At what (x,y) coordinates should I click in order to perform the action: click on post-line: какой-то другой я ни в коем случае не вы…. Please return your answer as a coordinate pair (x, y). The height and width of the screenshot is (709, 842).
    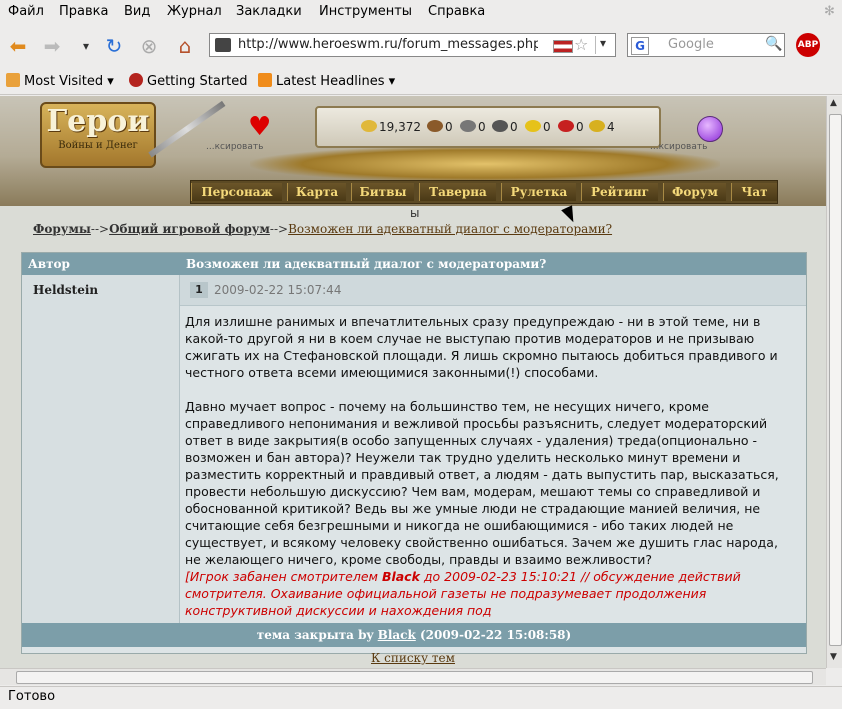
    Looking at the image, I should click on (470, 338).